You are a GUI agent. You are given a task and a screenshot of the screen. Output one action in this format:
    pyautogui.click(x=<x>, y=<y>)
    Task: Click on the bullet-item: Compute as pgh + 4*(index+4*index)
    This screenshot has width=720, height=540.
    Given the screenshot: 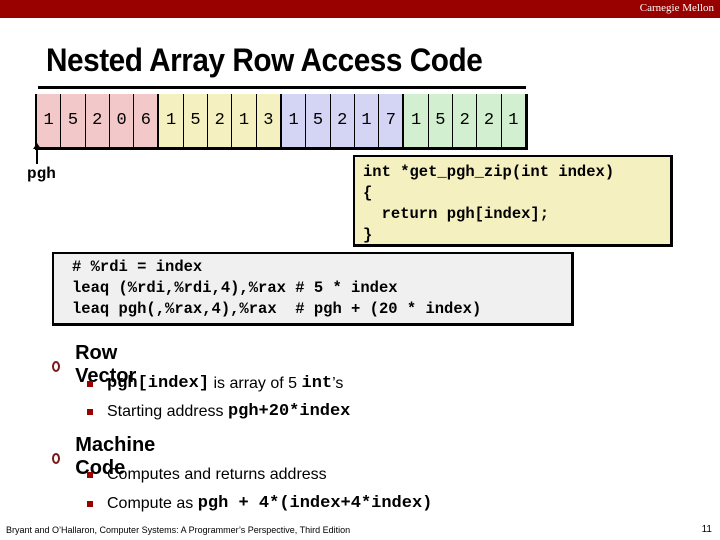 What is the action you would take?
    pyautogui.click(x=259, y=503)
    